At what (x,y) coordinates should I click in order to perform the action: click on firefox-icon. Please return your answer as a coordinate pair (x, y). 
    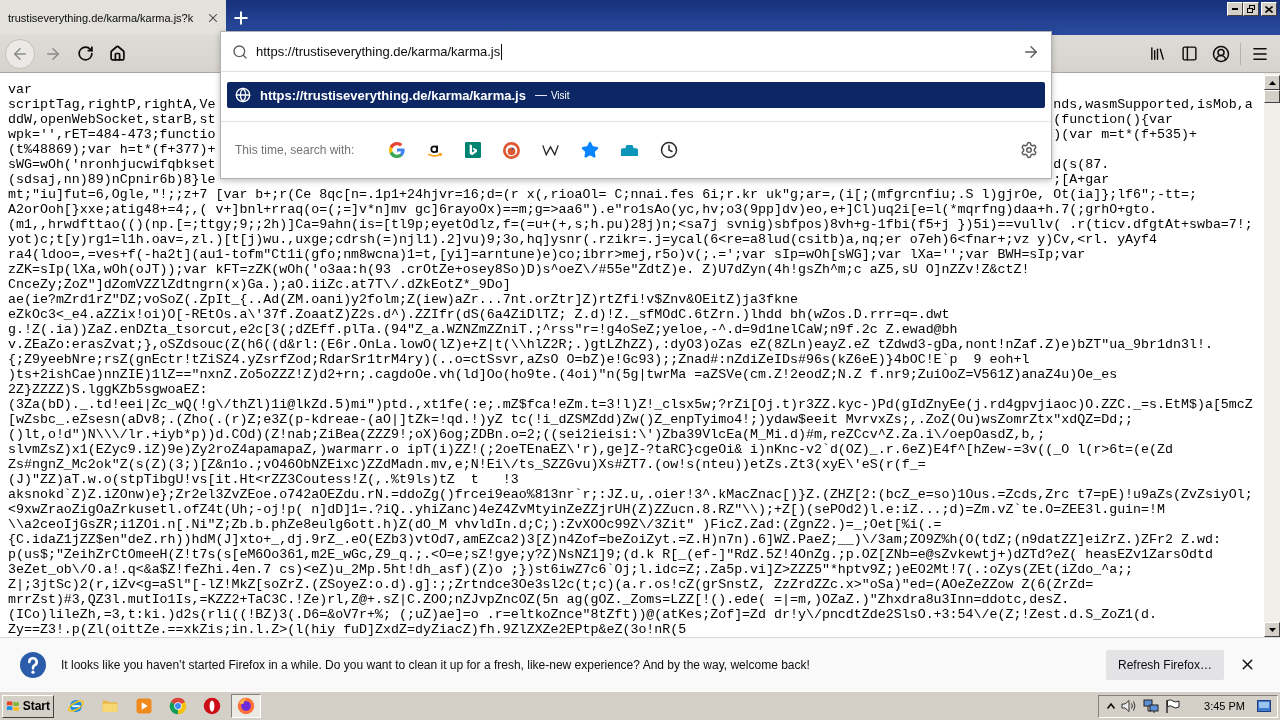
    Looking at the image, I should click on (246, 706).